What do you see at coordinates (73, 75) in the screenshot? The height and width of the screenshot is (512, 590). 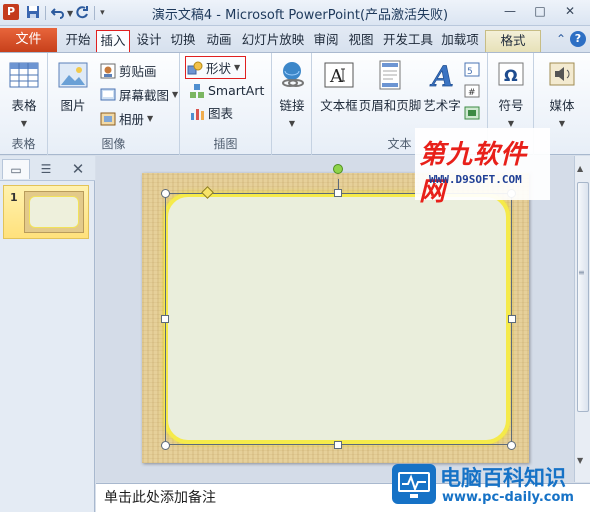 I see `picture-icon` at bounding box center [73, 75].